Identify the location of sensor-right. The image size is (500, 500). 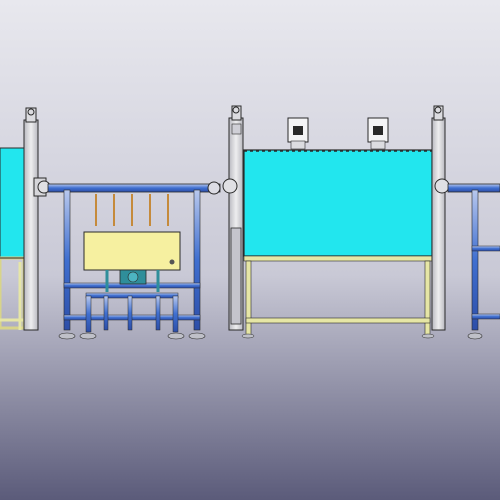
(378, 133).